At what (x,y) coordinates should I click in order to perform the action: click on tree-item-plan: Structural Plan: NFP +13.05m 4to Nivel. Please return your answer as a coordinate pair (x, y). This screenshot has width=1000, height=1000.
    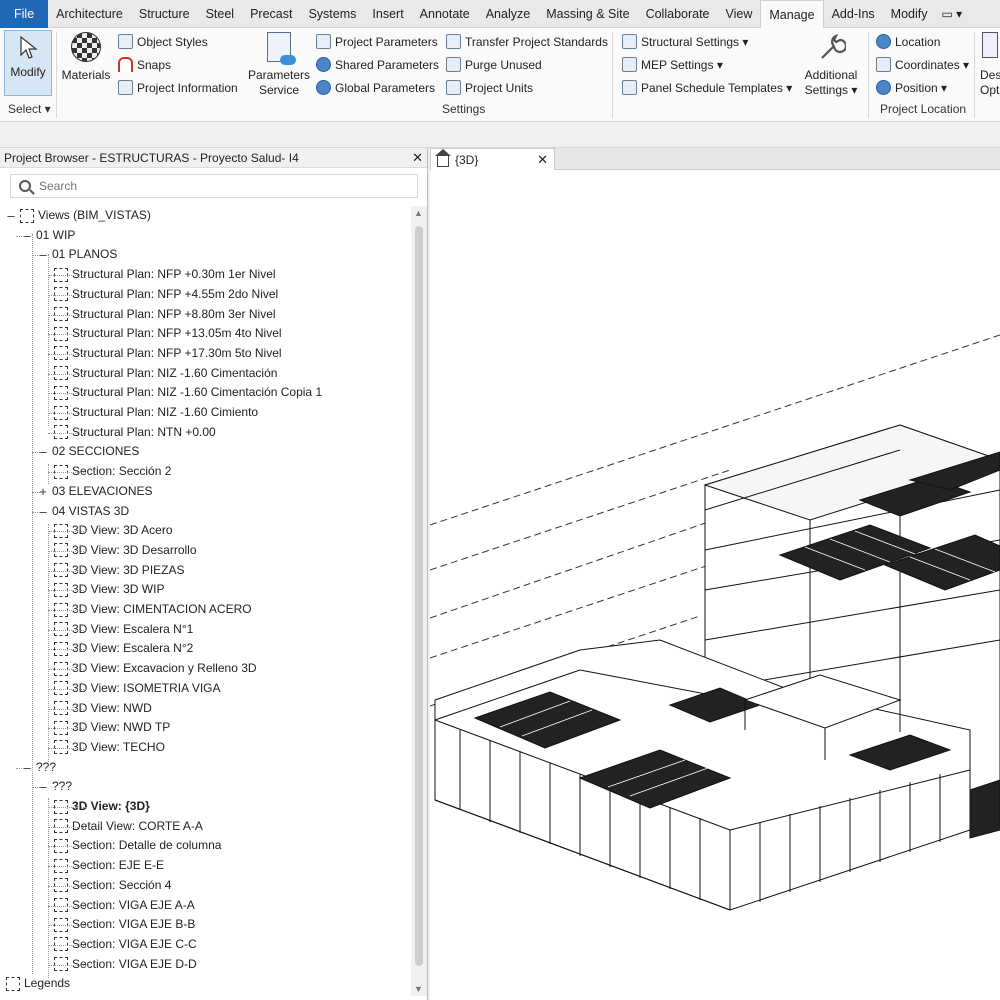
    Looking at the image, I should click on (168, 333).